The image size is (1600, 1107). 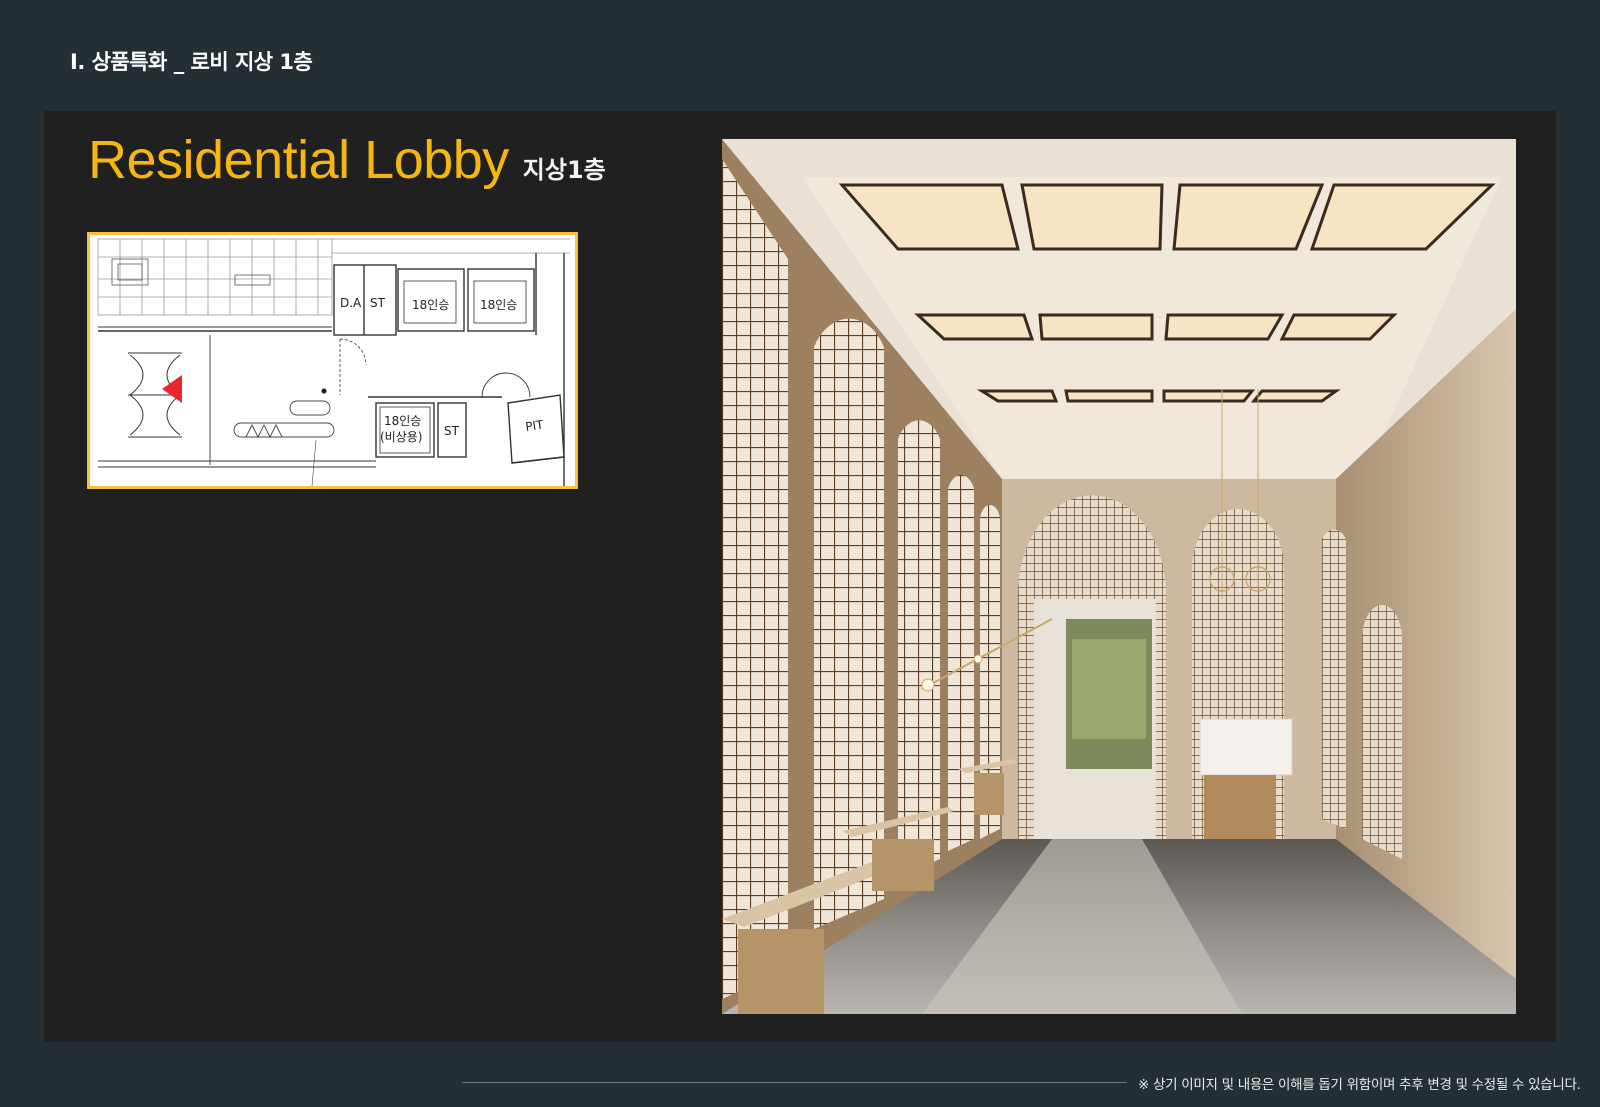 What do you see at coordinates (378, 303) in the screenshot?
I see `floorplan-label-st-top: ST` at bounding box center [378, 303].